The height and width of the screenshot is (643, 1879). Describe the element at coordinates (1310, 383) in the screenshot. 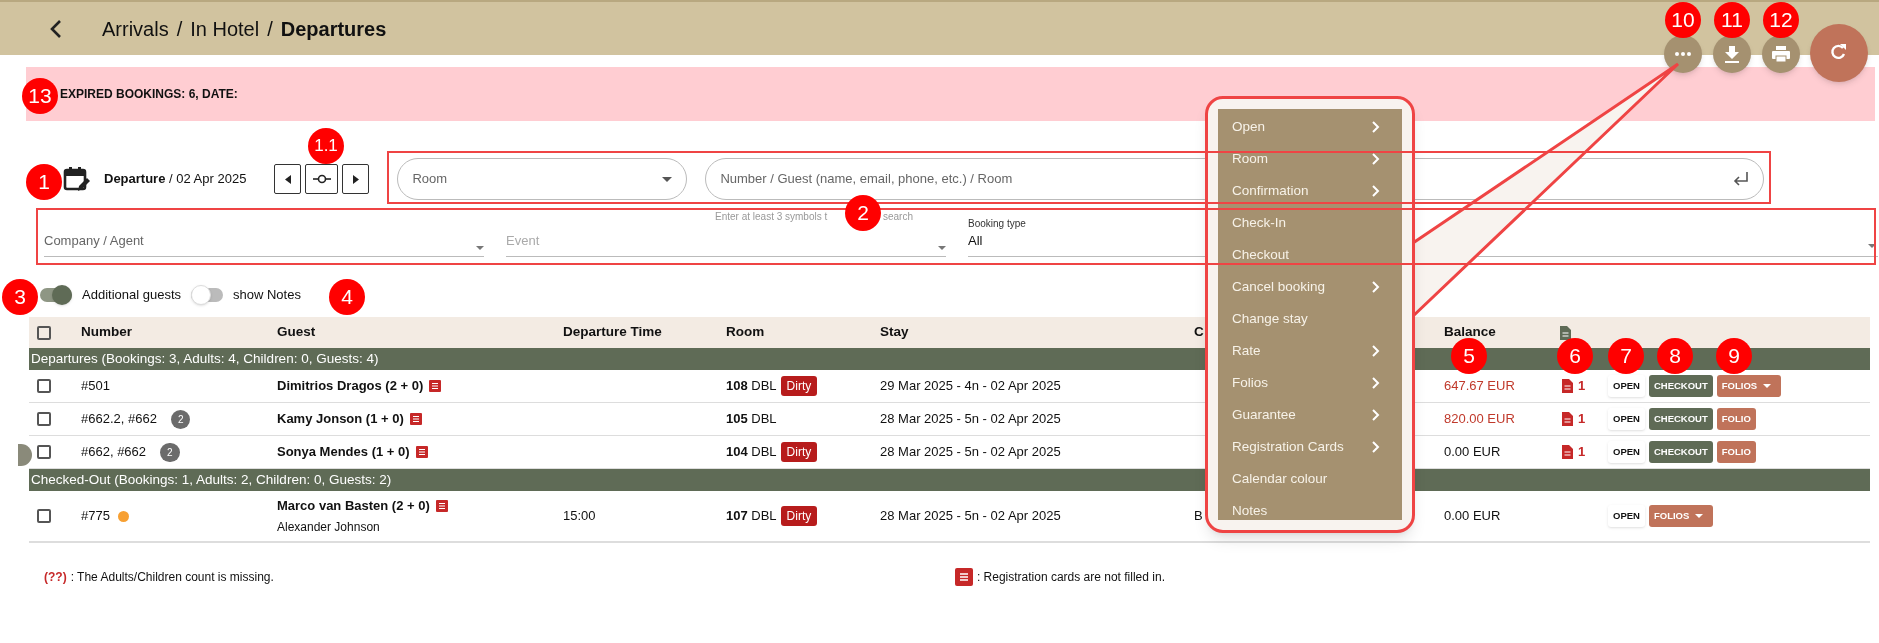

I see `menu-item: Folios` at that location.